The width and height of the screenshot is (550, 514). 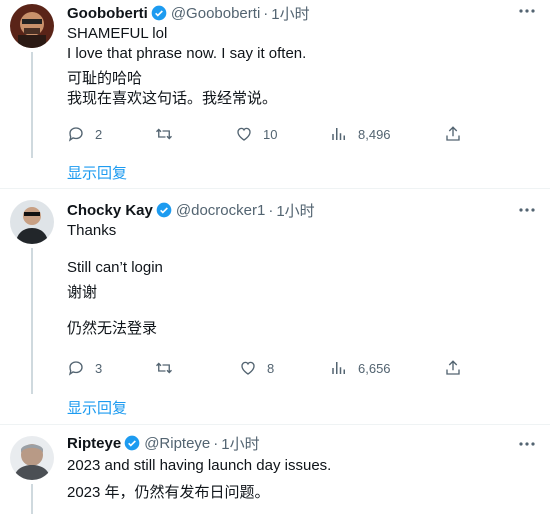 What do you see at coordinates (107, 13) in the screenshot?
I see `author-name: Gooboberti` at bounding box center [107, 13].